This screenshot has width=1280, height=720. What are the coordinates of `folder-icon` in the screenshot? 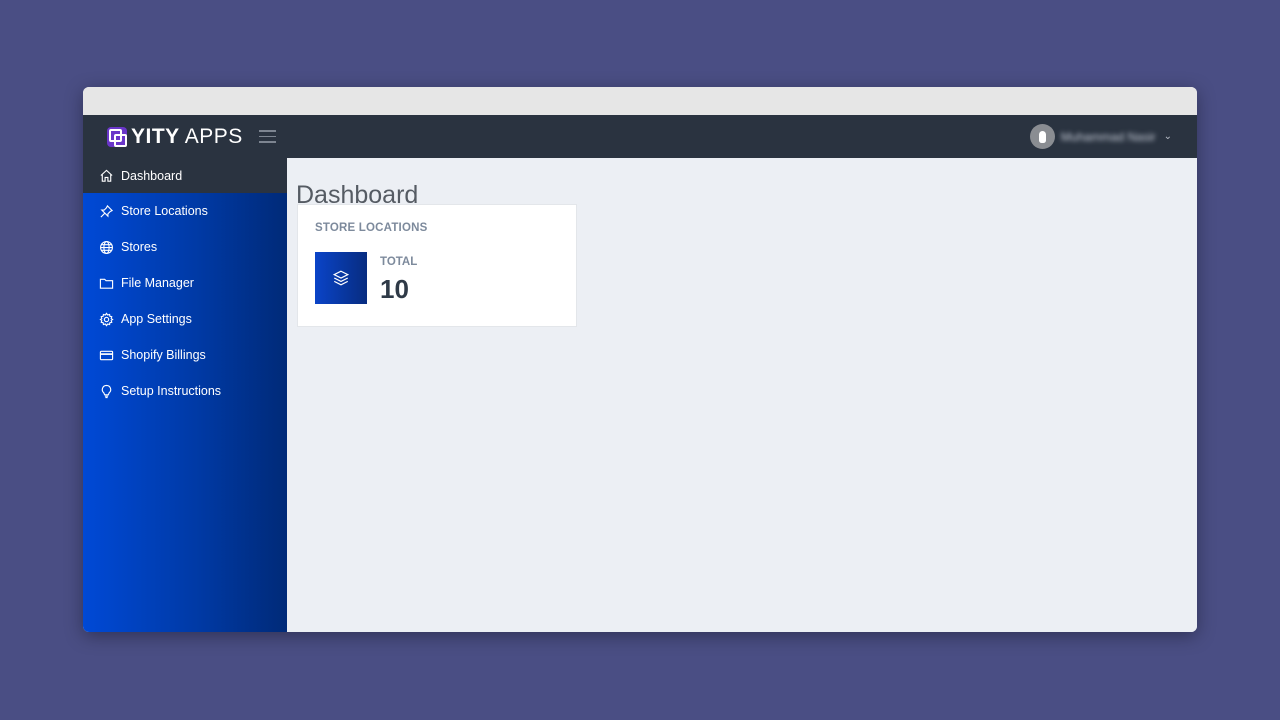 It's located at (106, 283).